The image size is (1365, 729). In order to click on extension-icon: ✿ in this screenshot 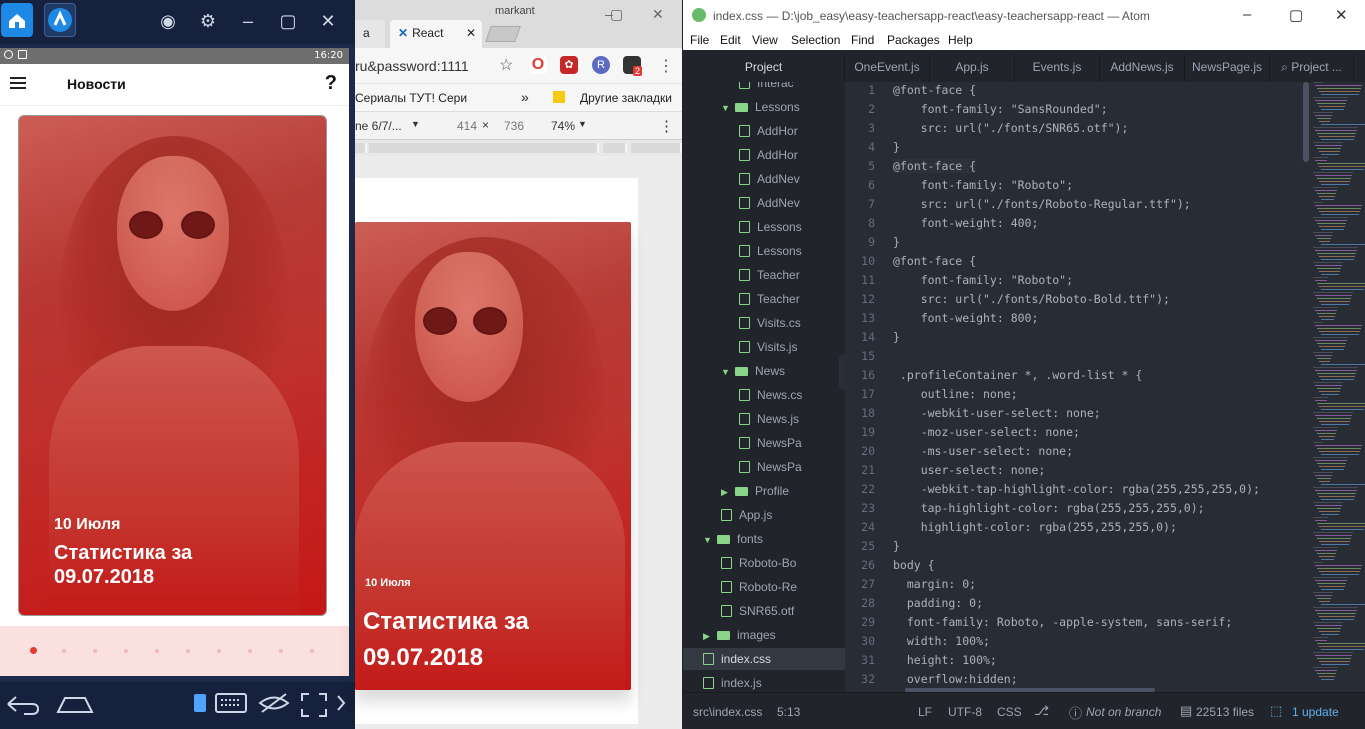, I will do `click(569, 65)`.